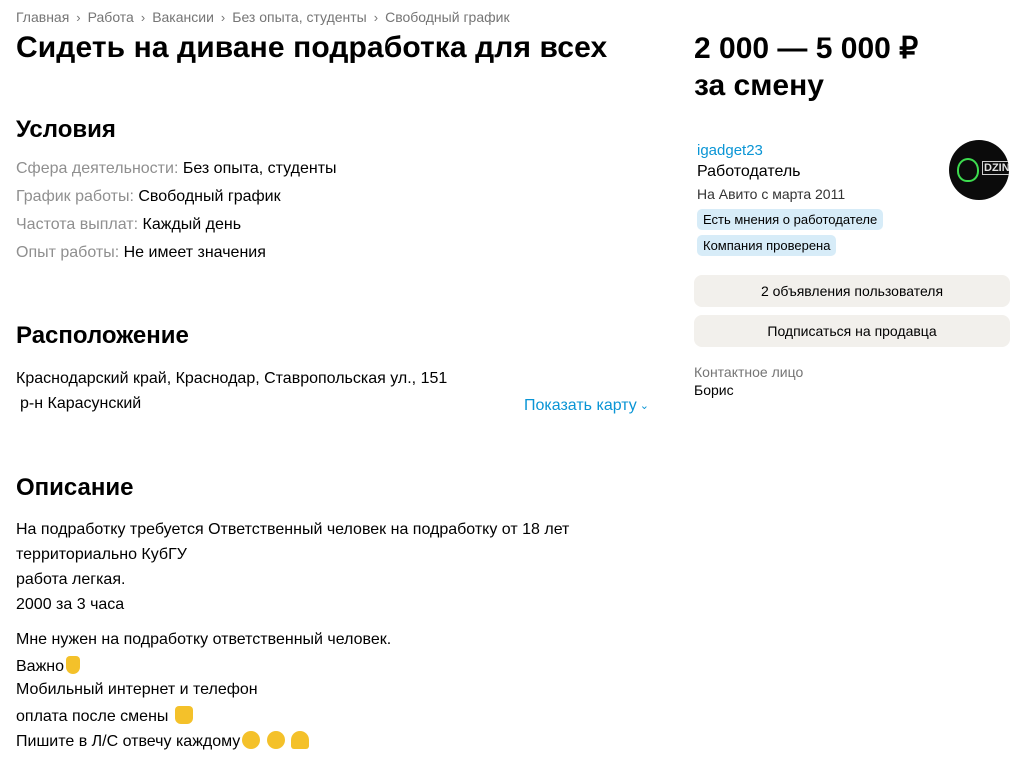  What do you see at coordinates (101, 554) in the screenshot?
I see `description-line: территориально КубГУ` at bounding box center [101, 554].